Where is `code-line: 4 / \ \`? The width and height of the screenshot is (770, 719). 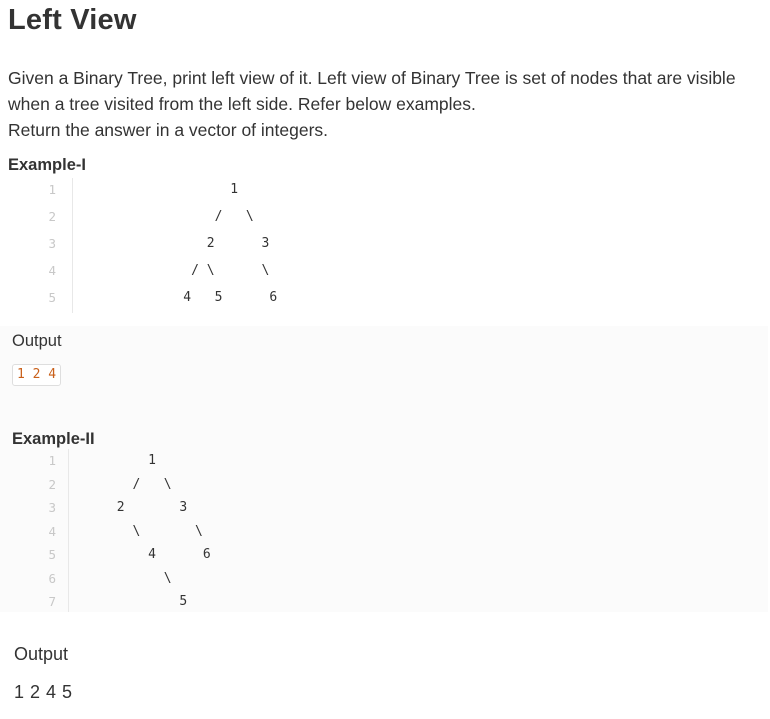
code-line: 4 / \ \ is located at coordinates (240, 271).